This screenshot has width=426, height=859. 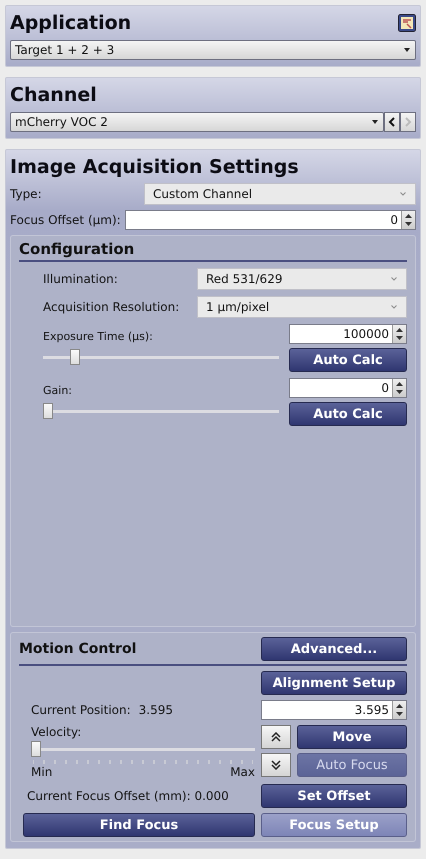 What do you see at coordinates (334, 796) in the screenshot?
I see `set-offset-button: Set Offset` at bounding box center [334, 796].